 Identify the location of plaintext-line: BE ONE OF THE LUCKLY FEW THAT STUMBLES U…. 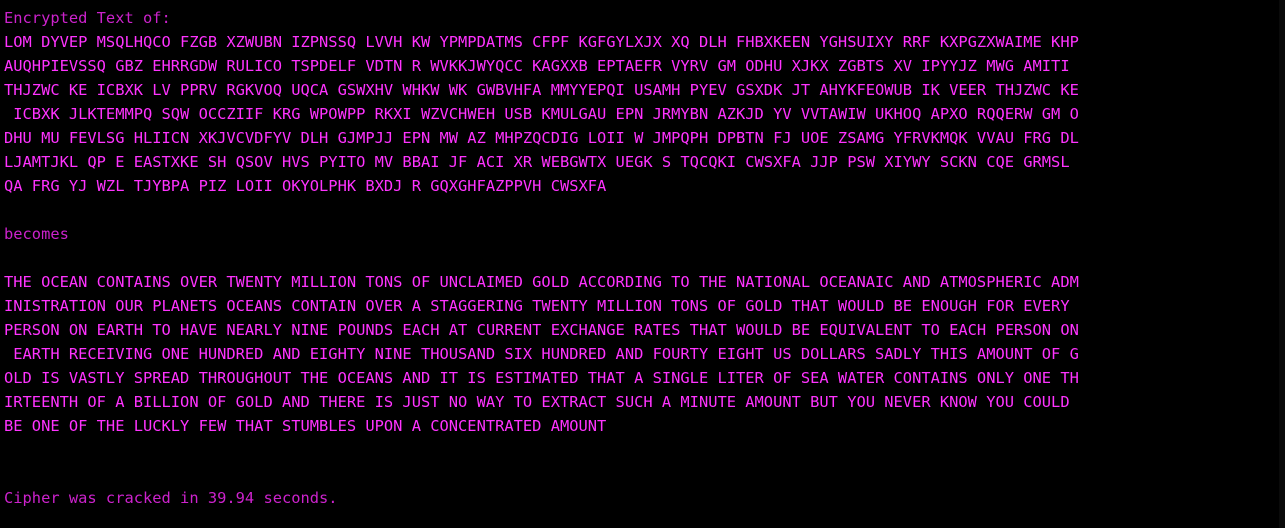
(305, 426).